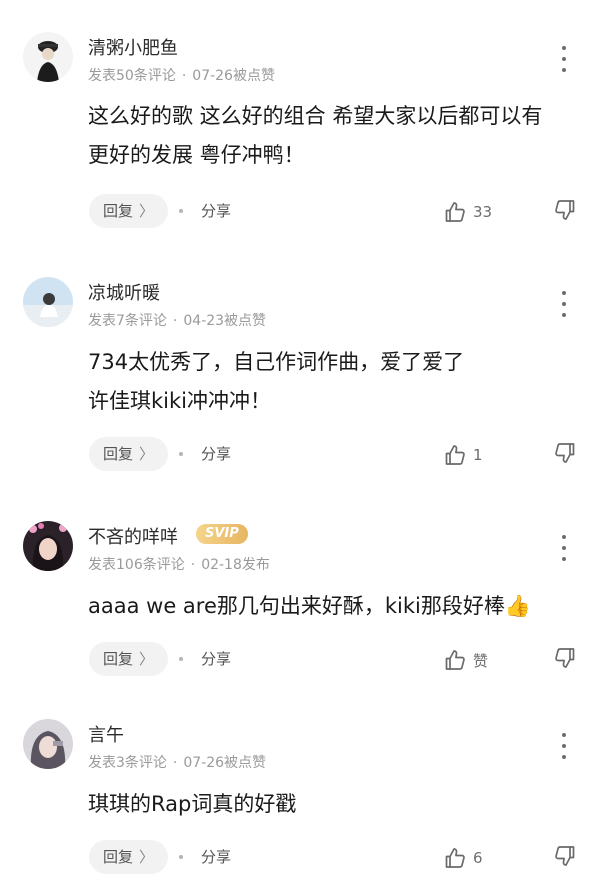 This screenshot has height=891, width=600. I want to click on comment-stats: 发表7条评论, so click(127, 321).